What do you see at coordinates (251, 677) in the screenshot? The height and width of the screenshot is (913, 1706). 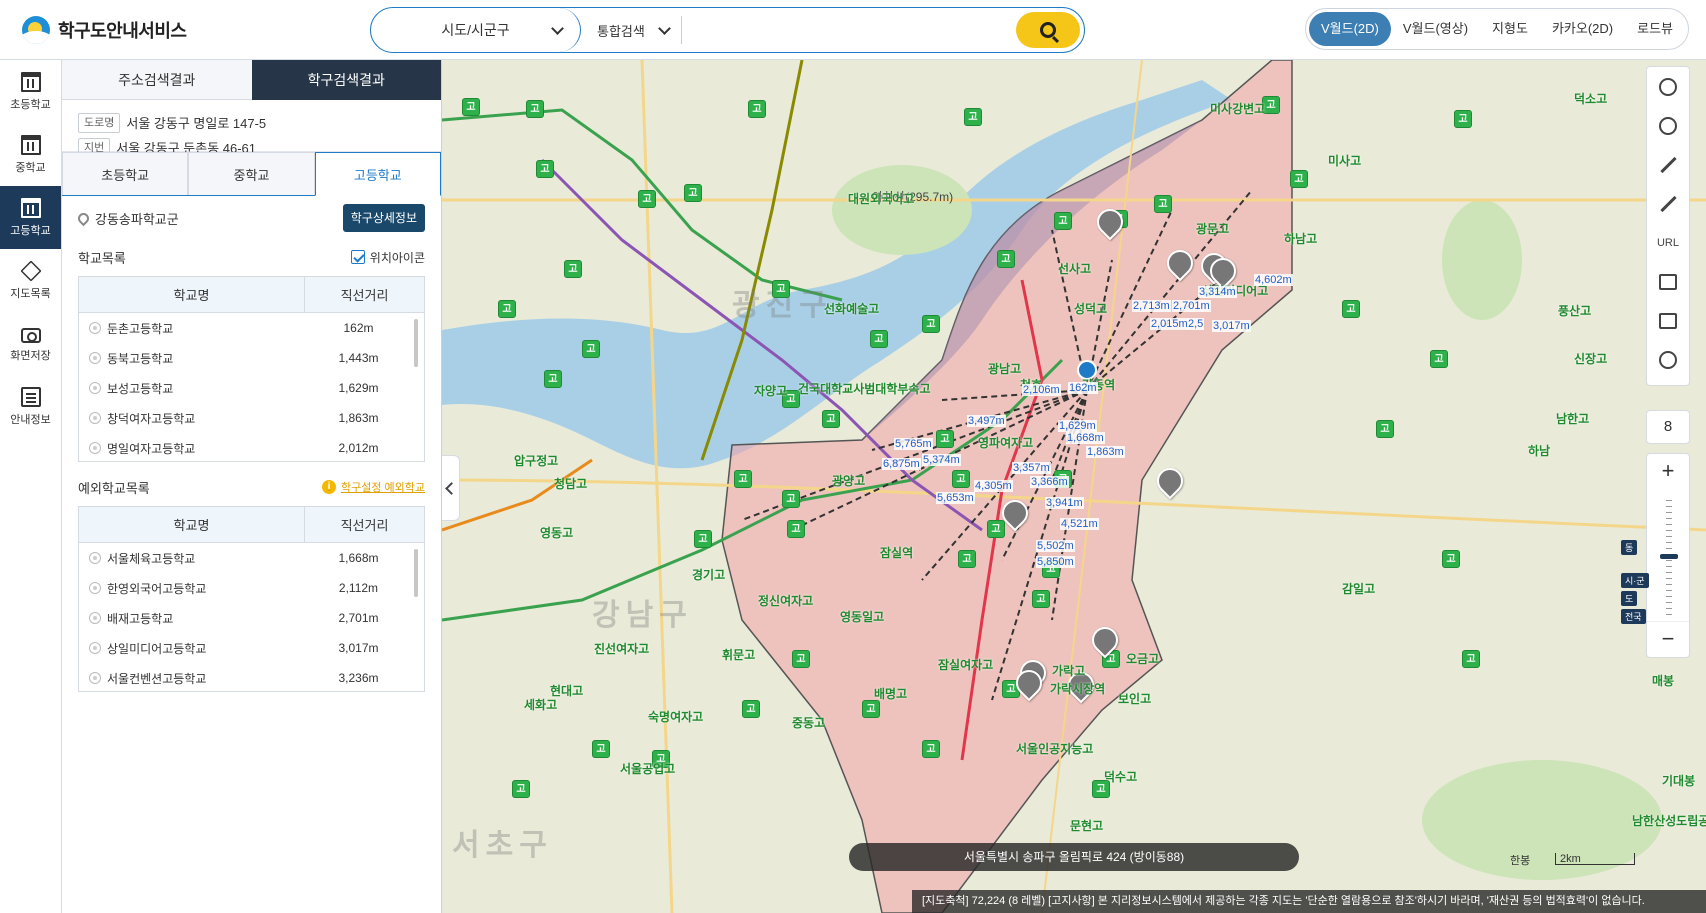 I see `table-row: 서울컨벤션고등학교 3,236m` at bounding box center [251, 677].